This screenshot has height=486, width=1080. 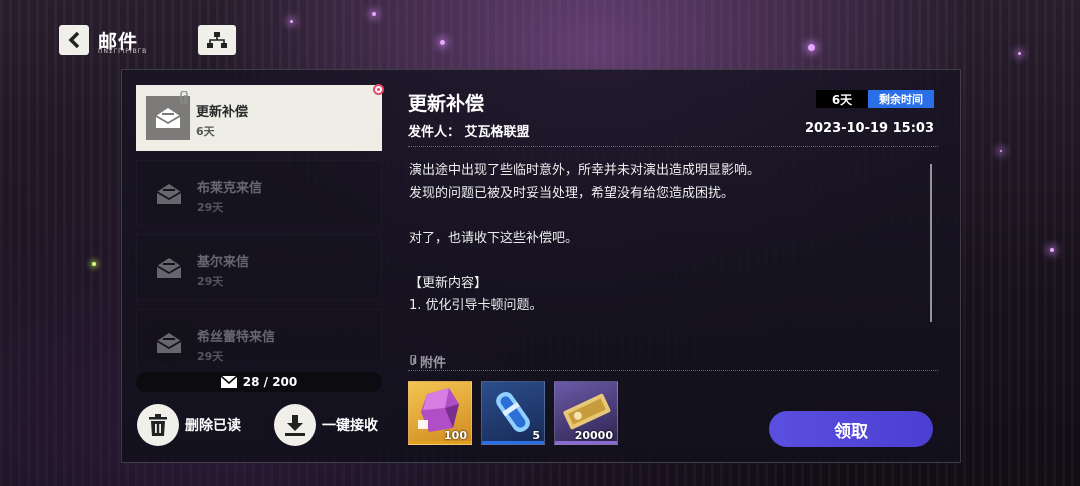 I want to click on back-button, so click(x=74, y=40).